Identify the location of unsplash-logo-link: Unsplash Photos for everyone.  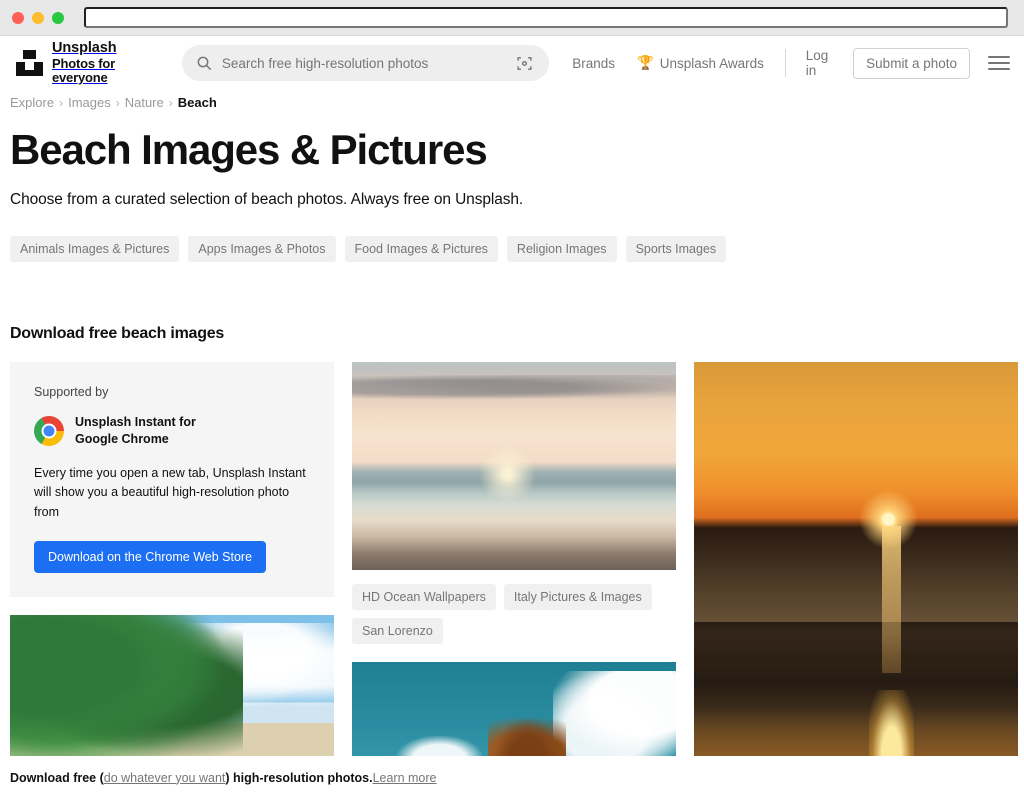
(90, 62).